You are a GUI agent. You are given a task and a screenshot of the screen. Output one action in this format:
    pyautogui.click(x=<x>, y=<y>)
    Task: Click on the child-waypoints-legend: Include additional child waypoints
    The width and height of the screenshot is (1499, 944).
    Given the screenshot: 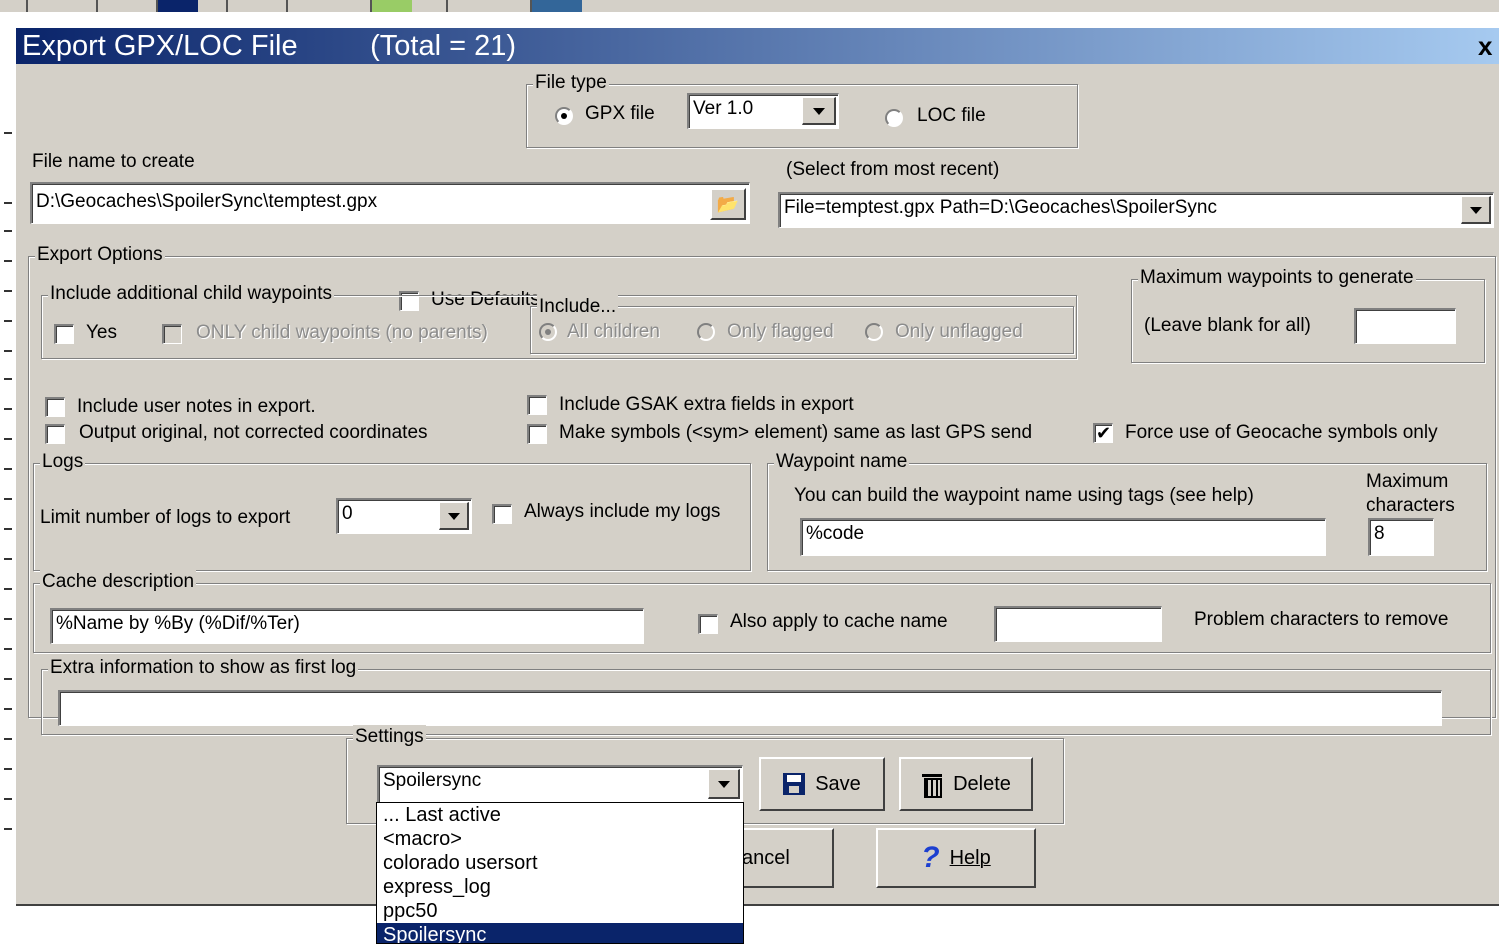 What is the action you would take?
    pyautogui.click(x=191, y=294)
    